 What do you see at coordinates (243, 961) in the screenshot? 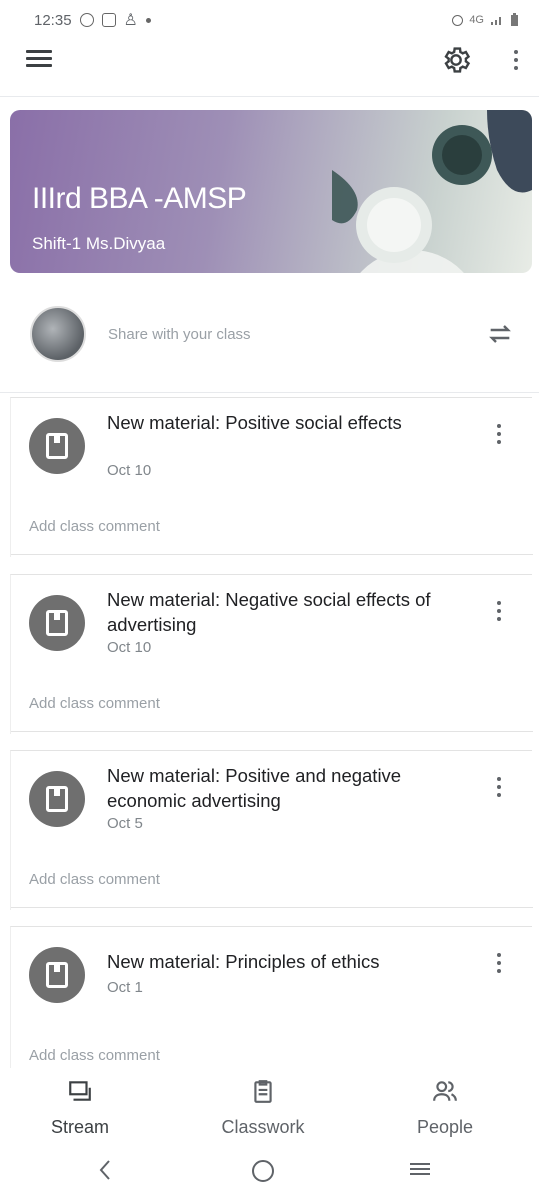
I see `post-title: New material: Principles of ethics` at bounding box center [243, 961].